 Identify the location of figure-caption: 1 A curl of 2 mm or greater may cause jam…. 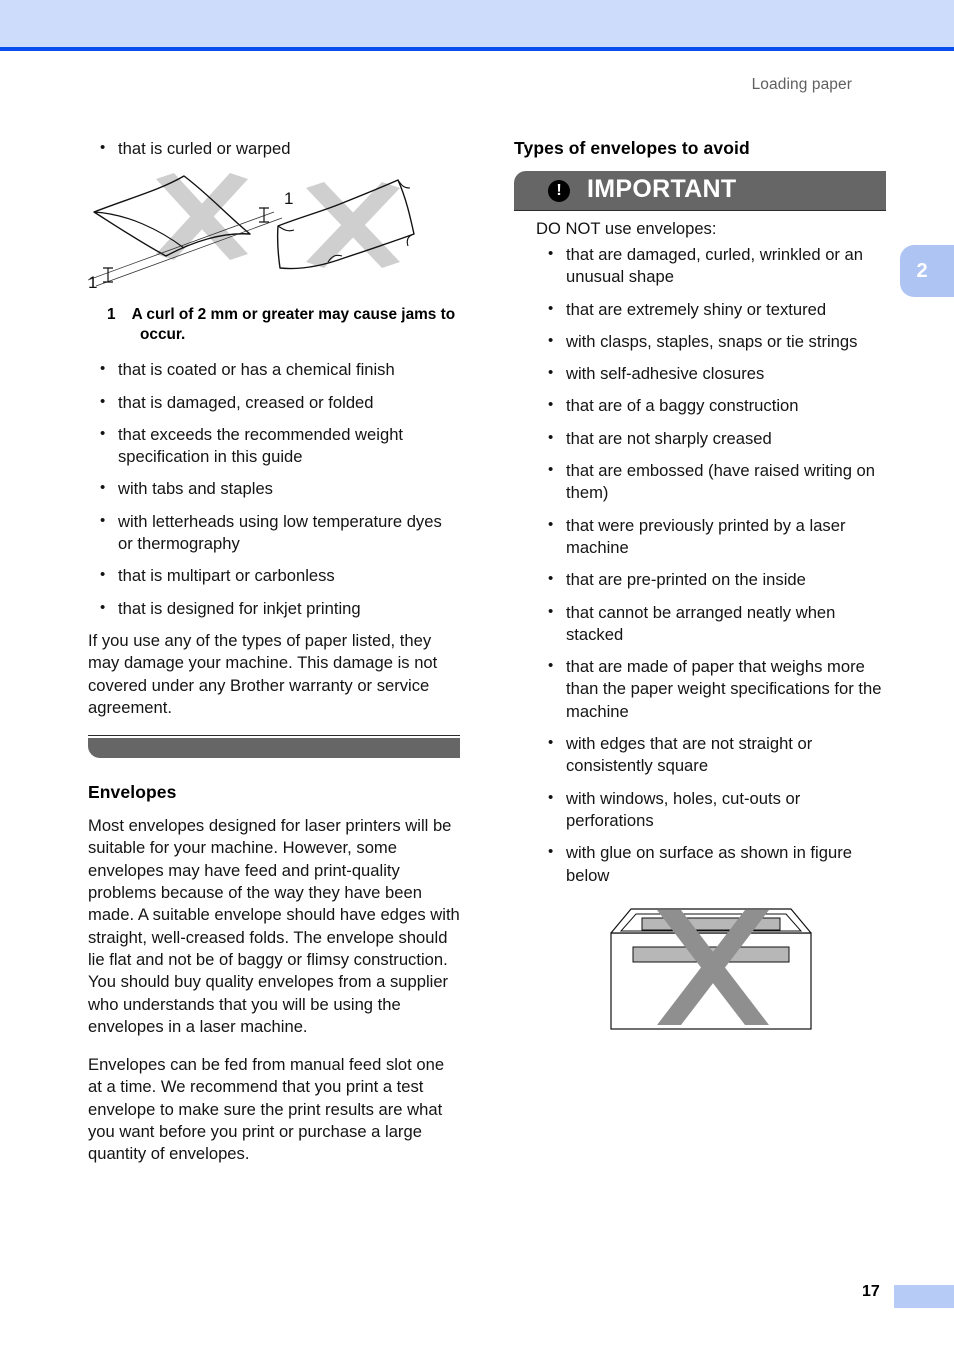
(274, 325).